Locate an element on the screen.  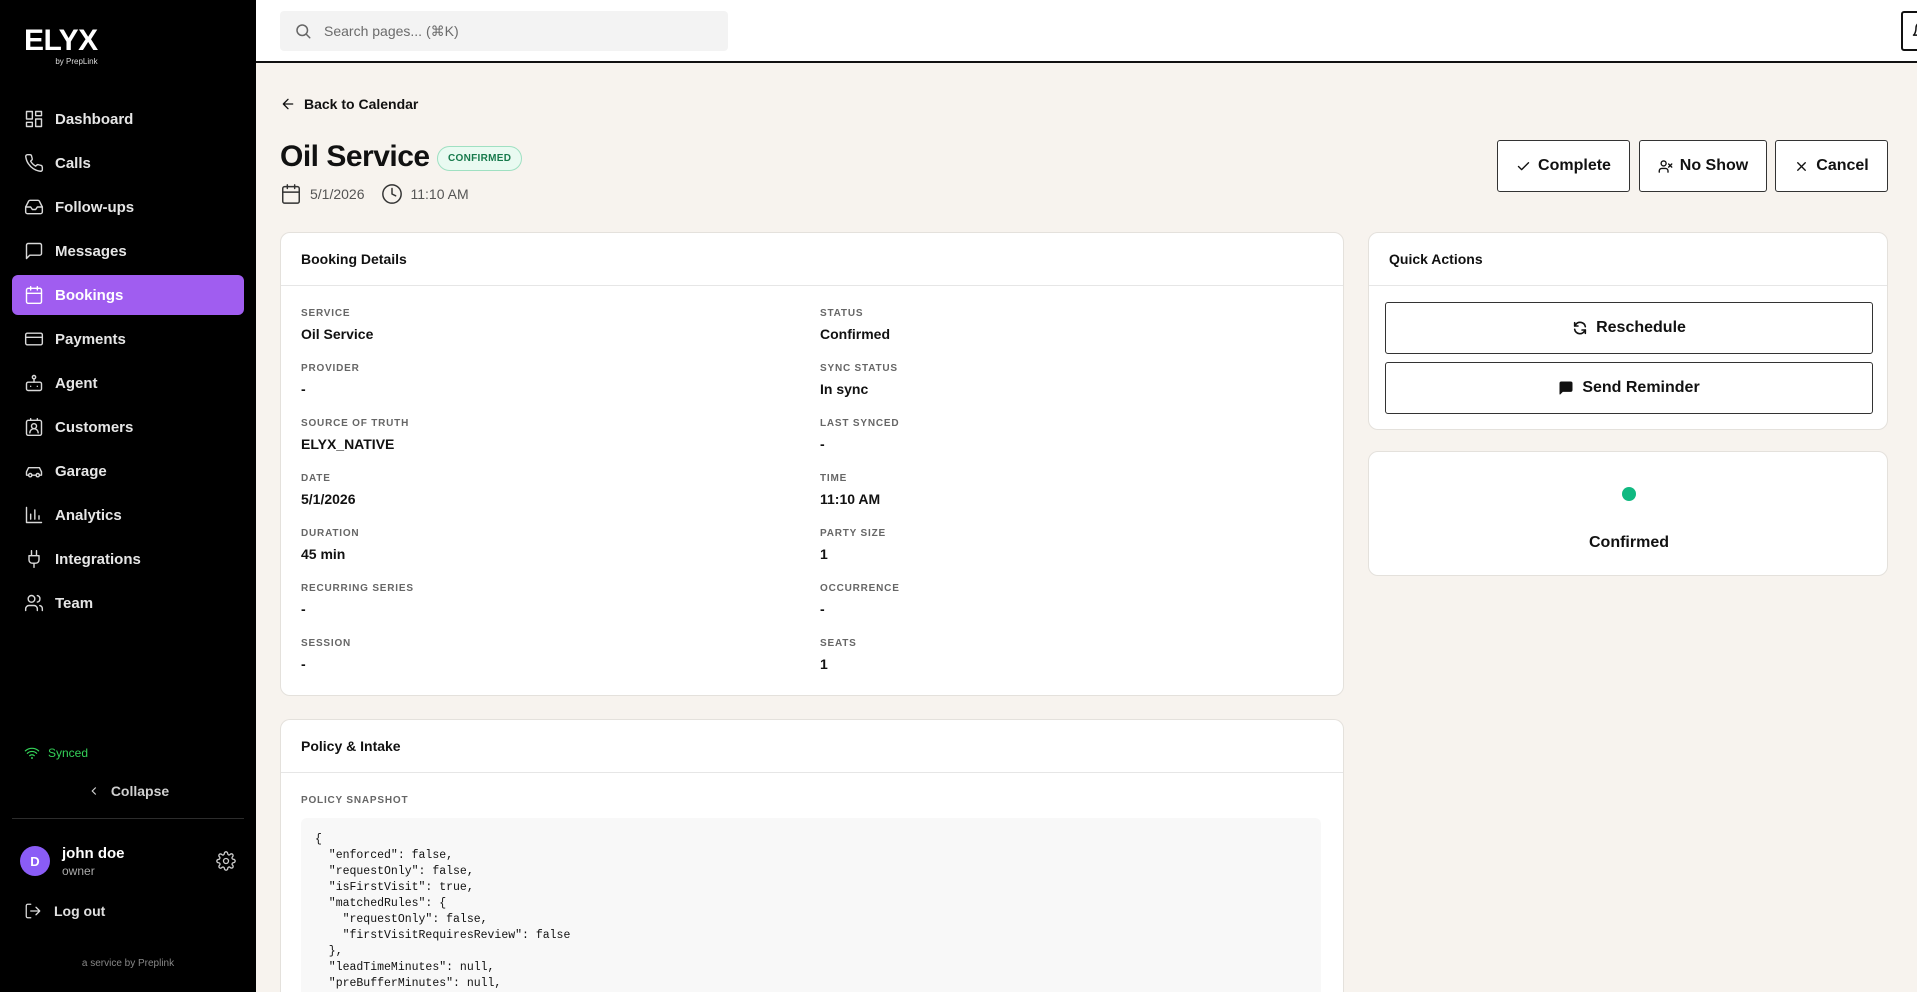
field-label: SYNC STATUS is located at coordinates (859, 368).